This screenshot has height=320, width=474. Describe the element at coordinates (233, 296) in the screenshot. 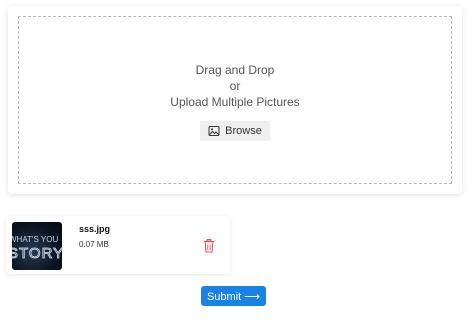

I see `submit-button: Submit ⟶` at that location.